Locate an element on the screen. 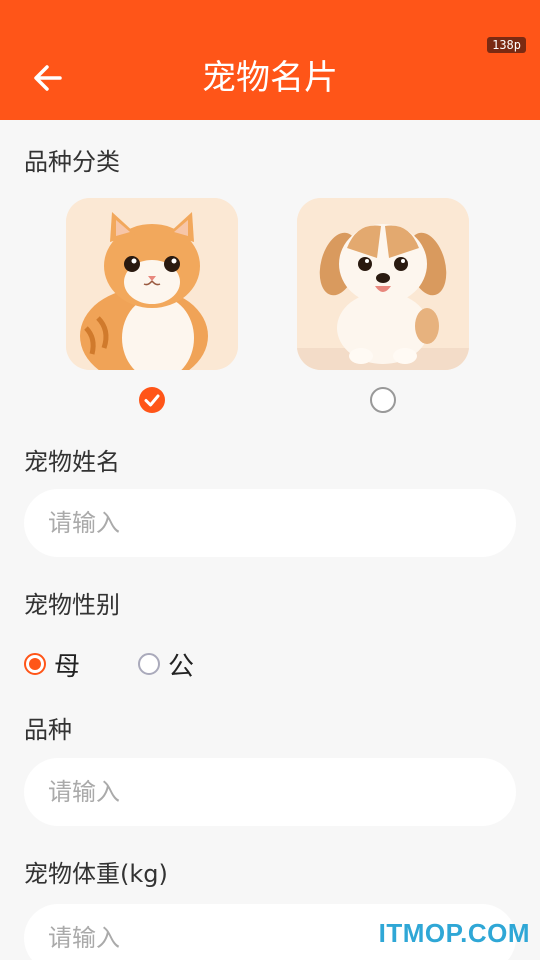  pet-name-label: 宠物姓名 is located at coordinates (72, 462).